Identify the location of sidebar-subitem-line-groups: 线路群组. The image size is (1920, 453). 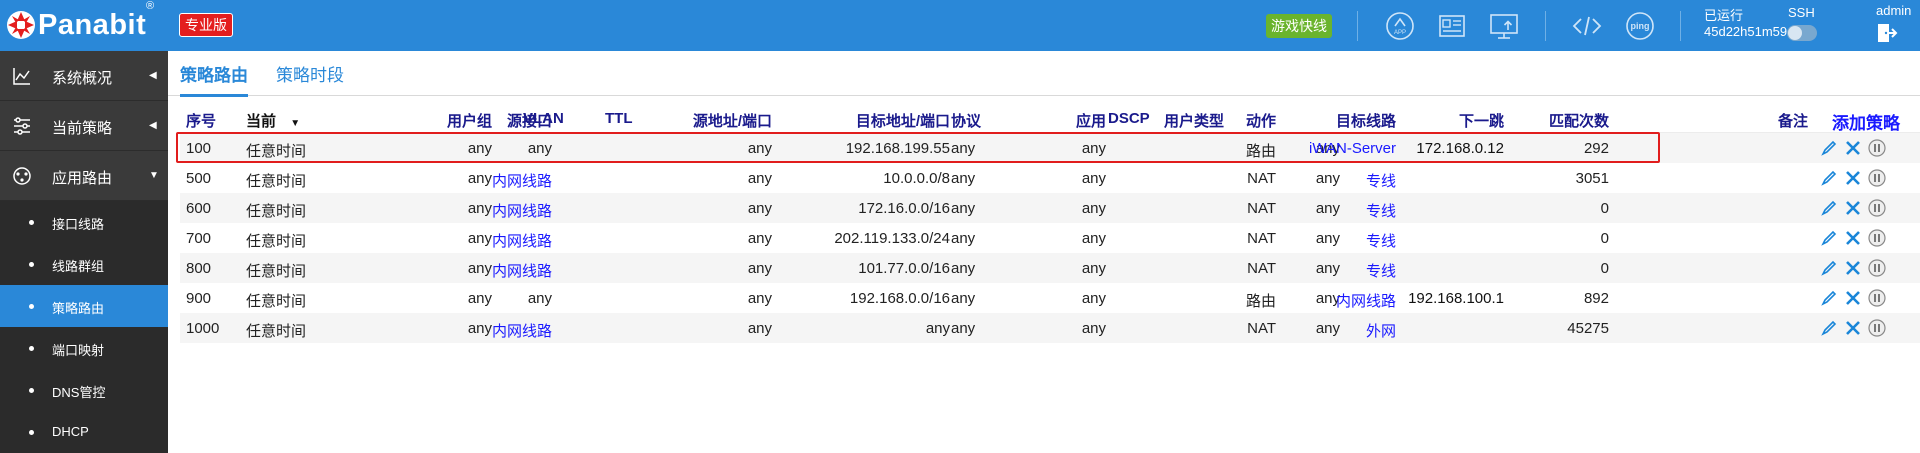
(84, 264).